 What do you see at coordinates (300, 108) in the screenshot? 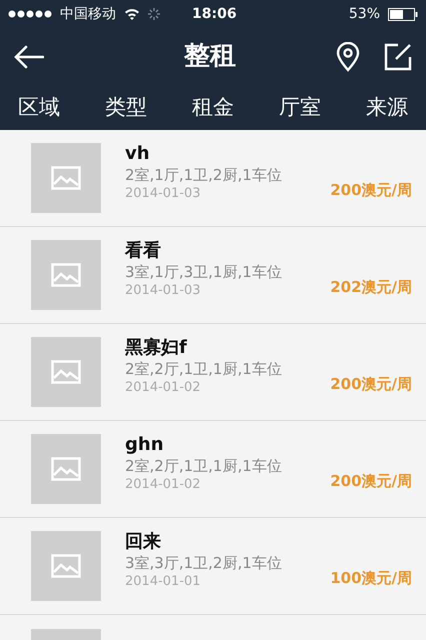
I see `filter-tab: 厅室` at bounding box center [300, 108].